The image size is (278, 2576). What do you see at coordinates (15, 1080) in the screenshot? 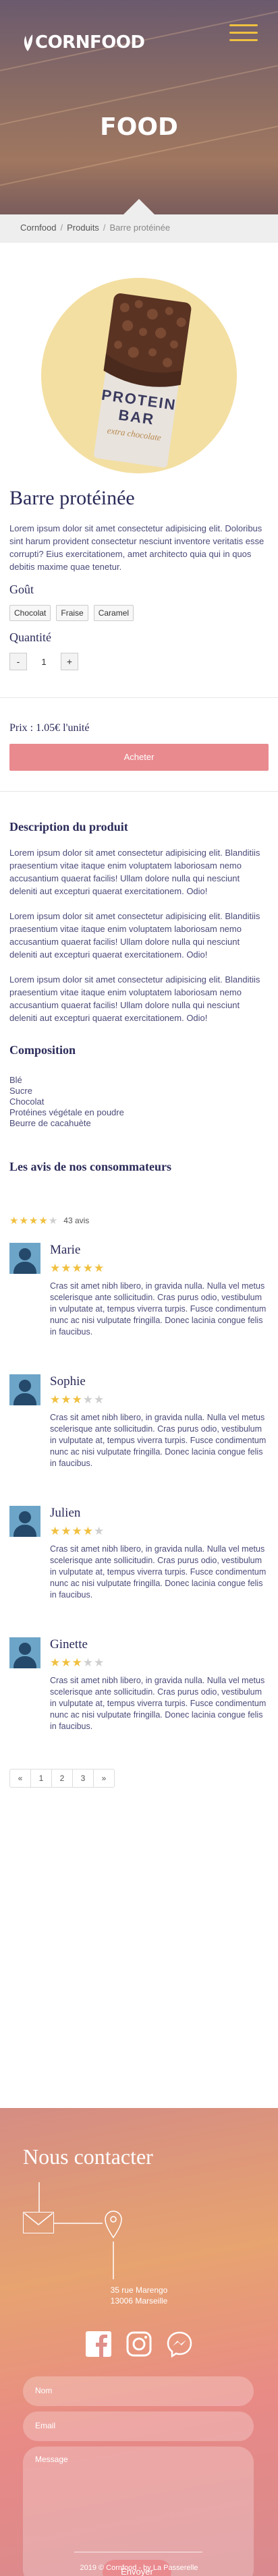
I see `list-item: Blé` at bounding box center [15, 1080].